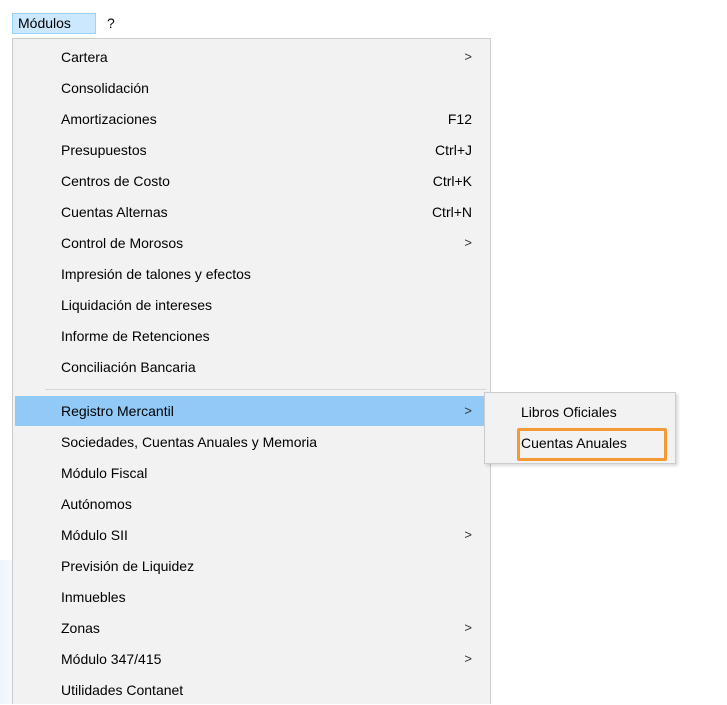 The image size is (727, 705). What do you see at coordinates (580, 428) in the screenshot?
I see `registro-mercantil-submenu: Libros Oficiales Cuentas Anuales` at bounding box center [580, 428].